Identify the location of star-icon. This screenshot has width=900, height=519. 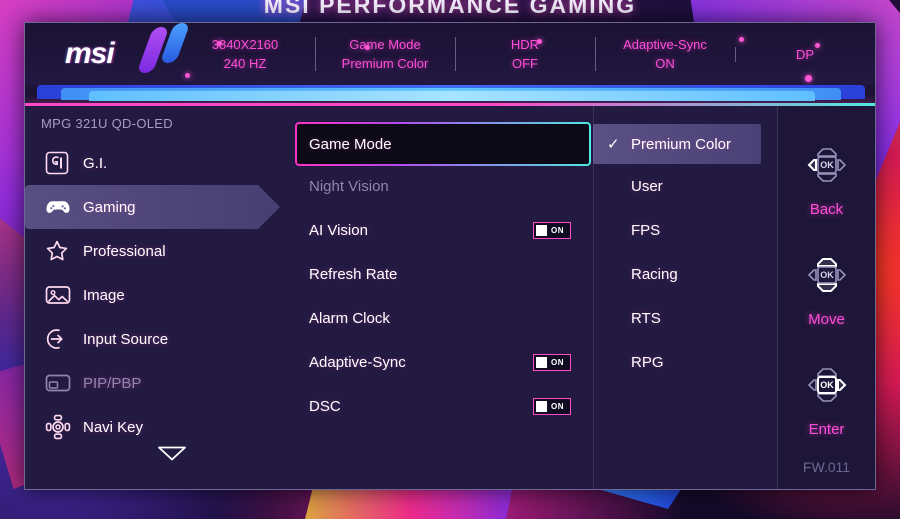
(64, 251).